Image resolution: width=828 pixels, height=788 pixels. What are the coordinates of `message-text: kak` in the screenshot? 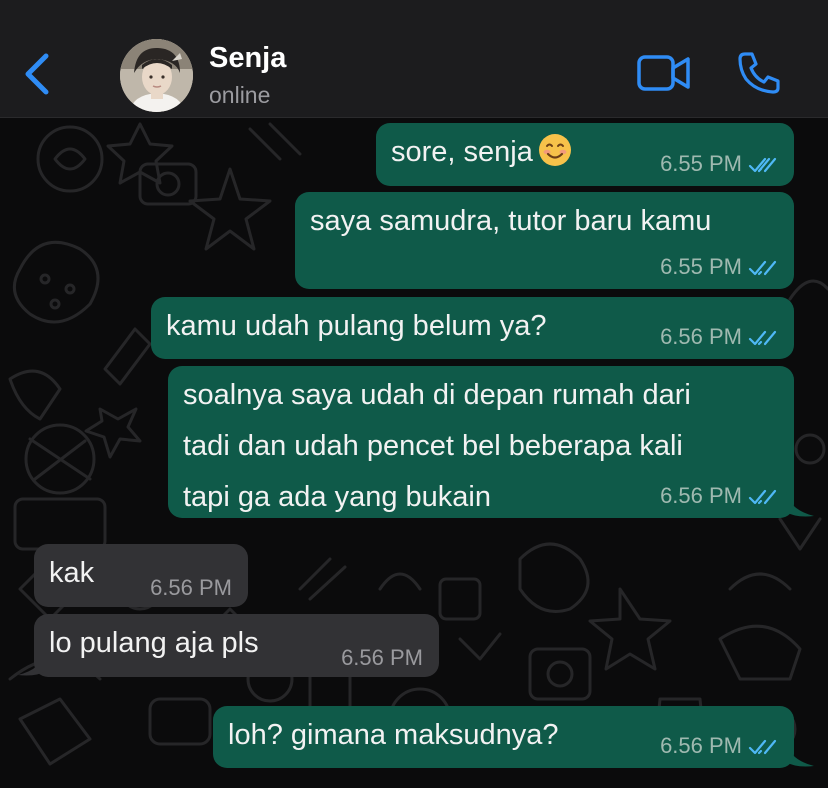 It's located at (72, 573).